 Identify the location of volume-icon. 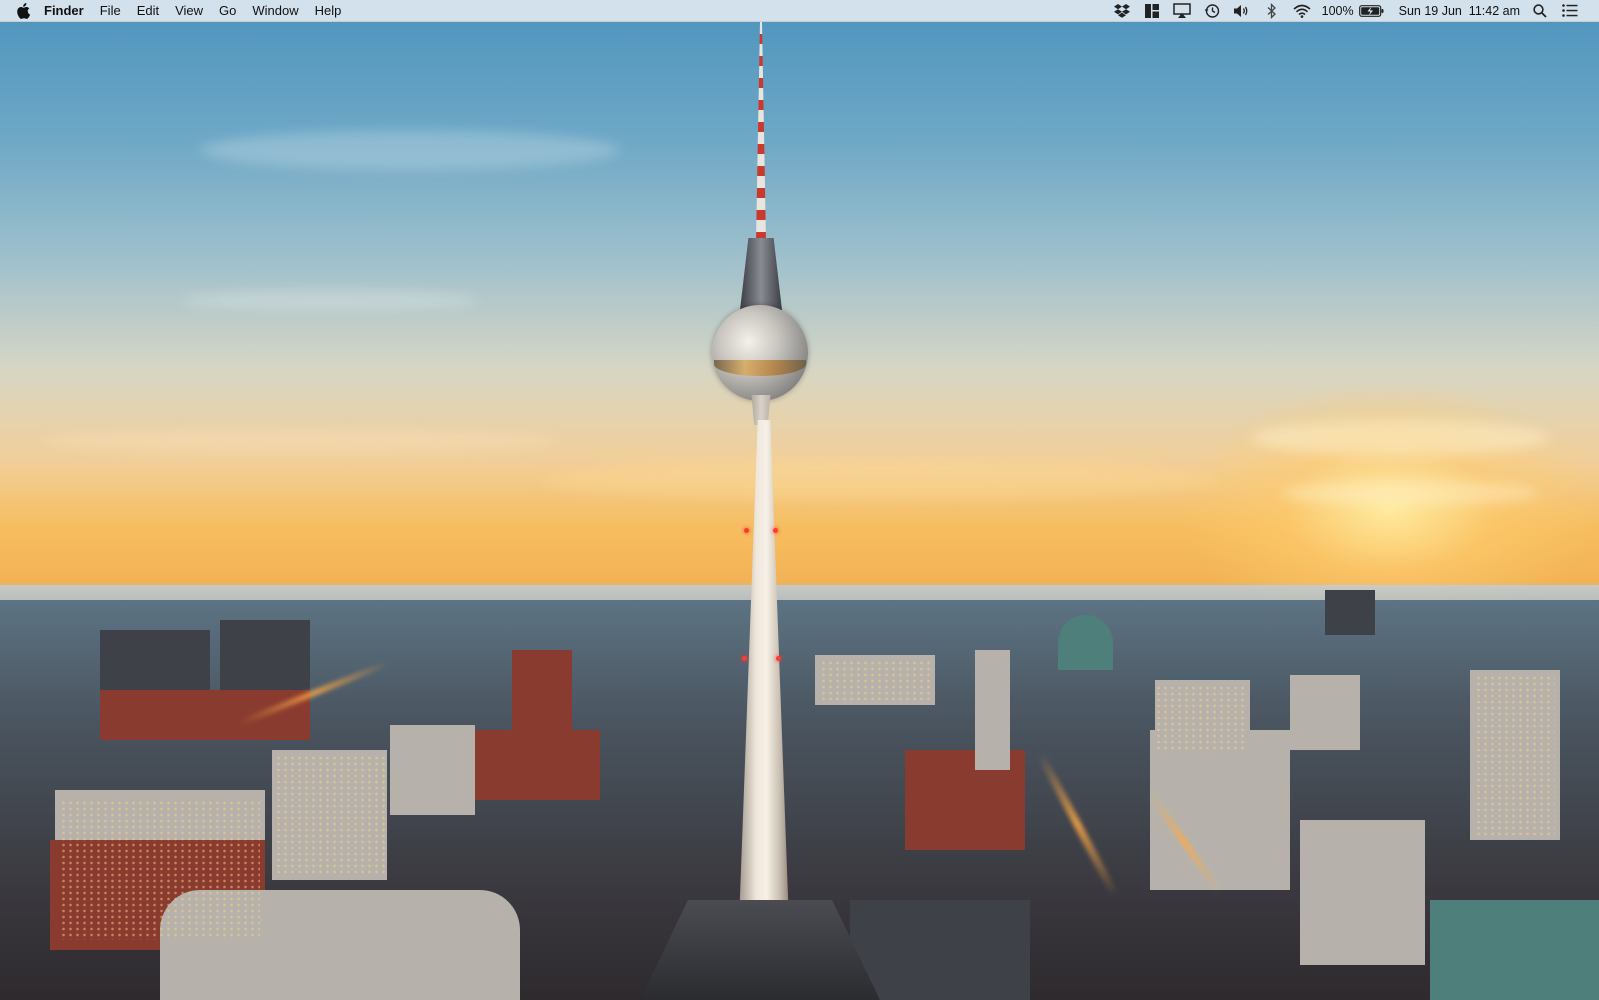
(1242, 11).